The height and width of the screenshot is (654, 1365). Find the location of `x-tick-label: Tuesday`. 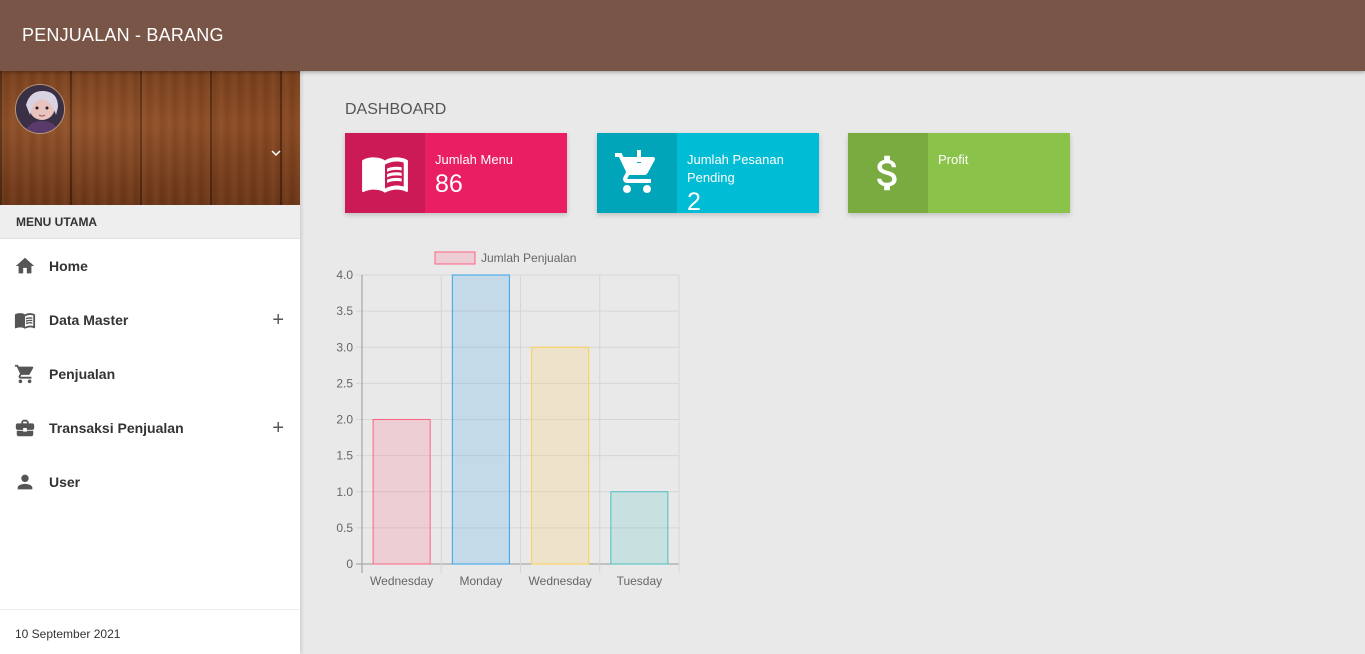

x-tick-label: Tuesday is located at coordinates (640, 581).